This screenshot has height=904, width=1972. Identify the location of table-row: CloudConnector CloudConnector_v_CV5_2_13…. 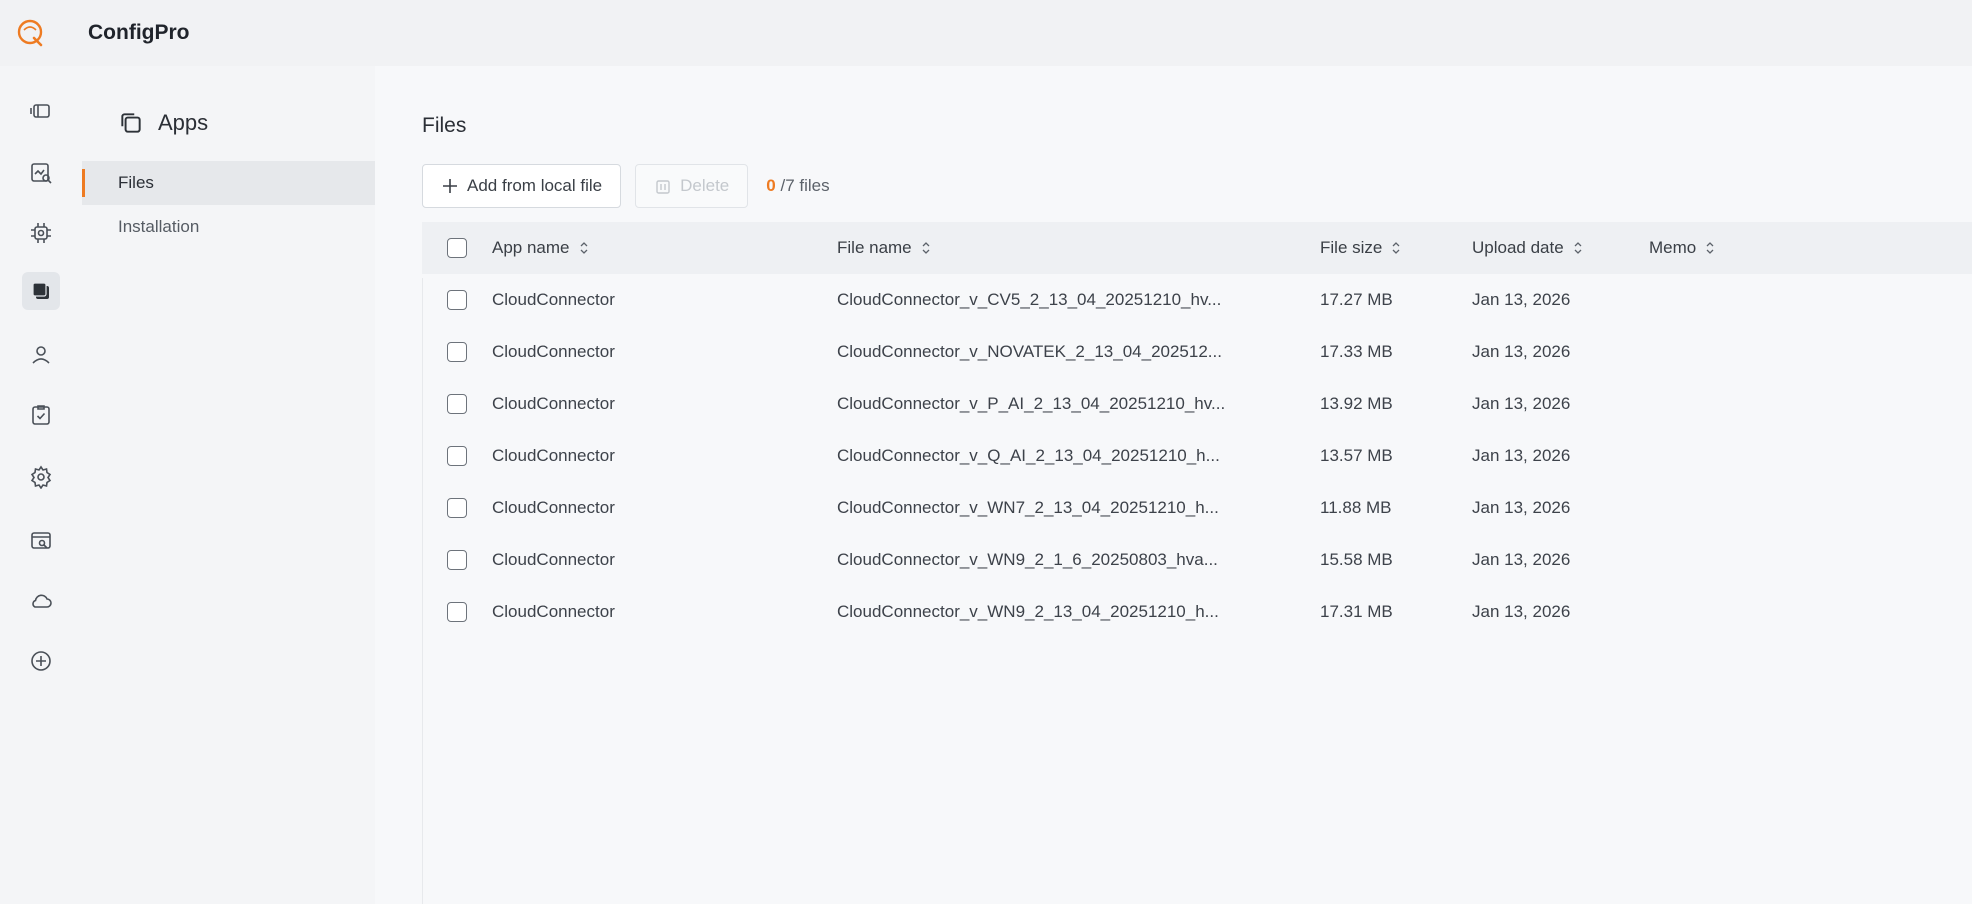
(1197, 300).